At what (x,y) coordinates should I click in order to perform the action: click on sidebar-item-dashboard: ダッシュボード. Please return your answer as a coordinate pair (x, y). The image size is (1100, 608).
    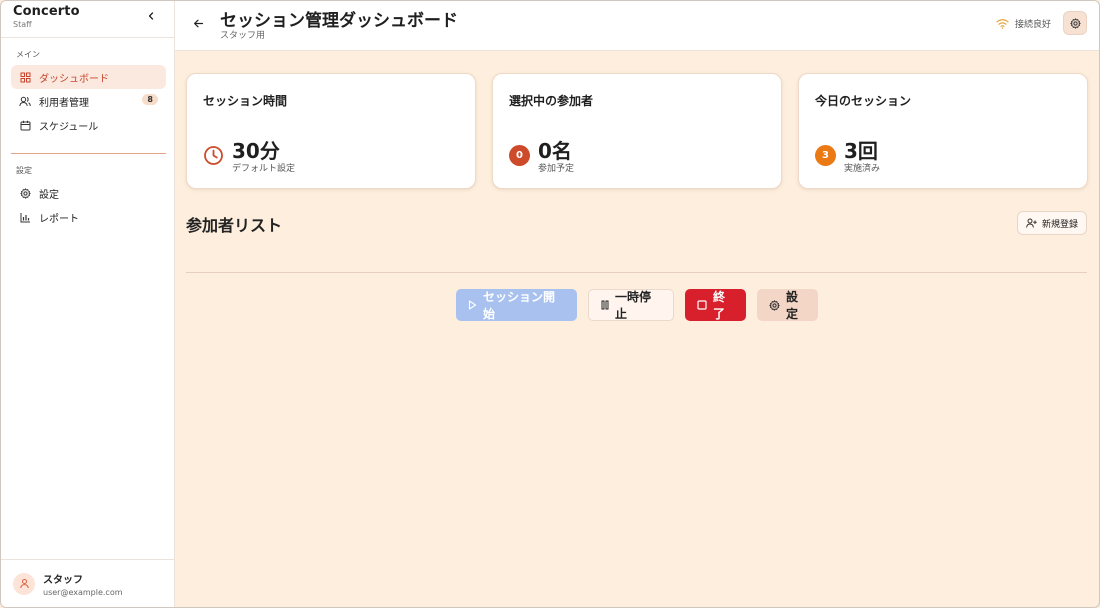
    Looking at the image, I should click on (88, 77).